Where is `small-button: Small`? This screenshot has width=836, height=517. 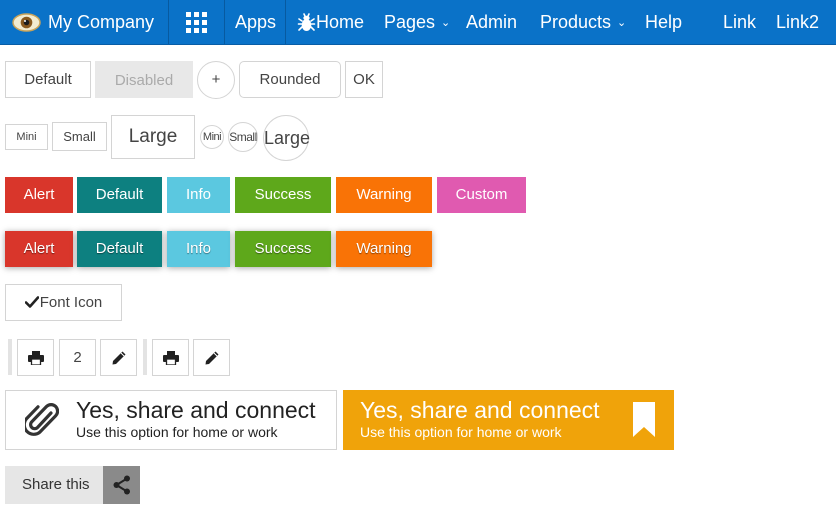 small-button: Small is located at coordinates (79, 136).